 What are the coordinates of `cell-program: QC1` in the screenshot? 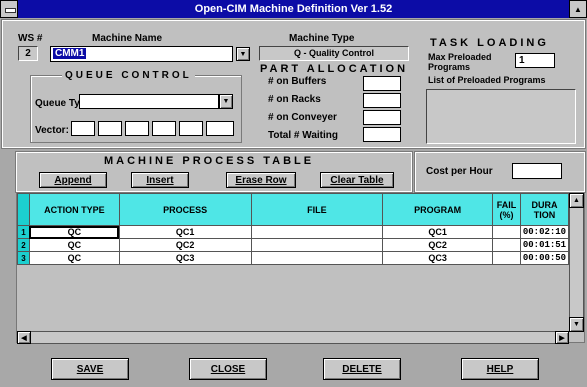 It's located at (437, 232).